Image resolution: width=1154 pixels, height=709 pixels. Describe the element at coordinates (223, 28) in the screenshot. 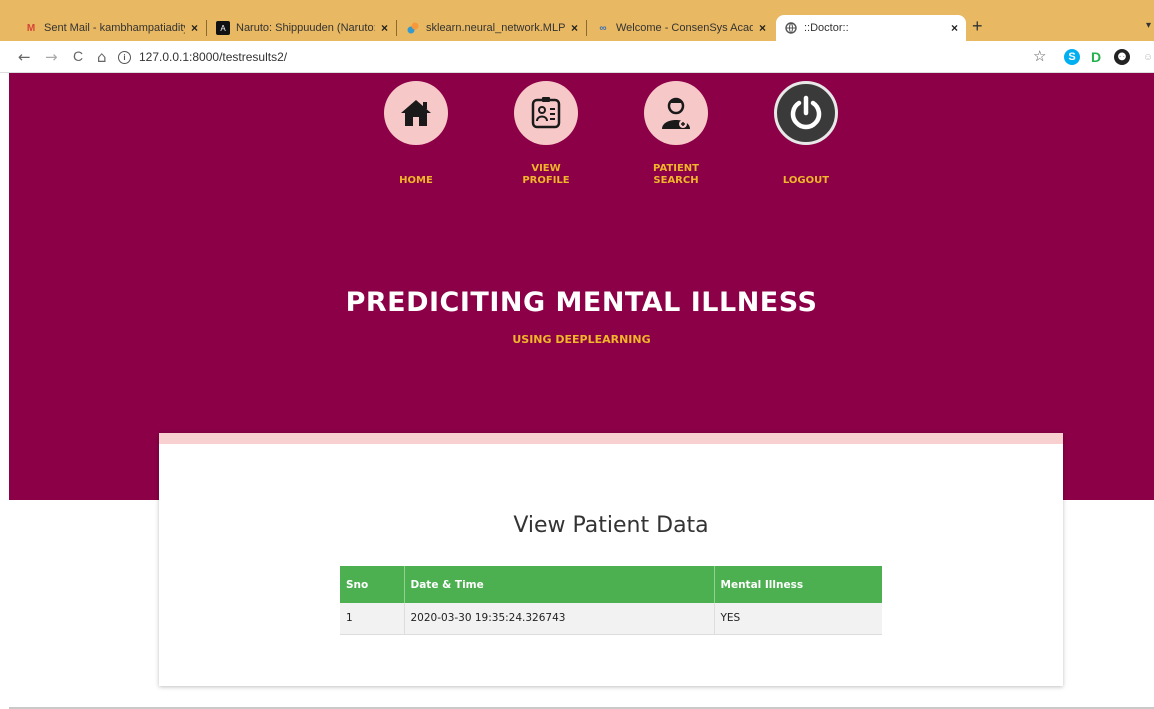

I see `anime-icon: A` at that location.